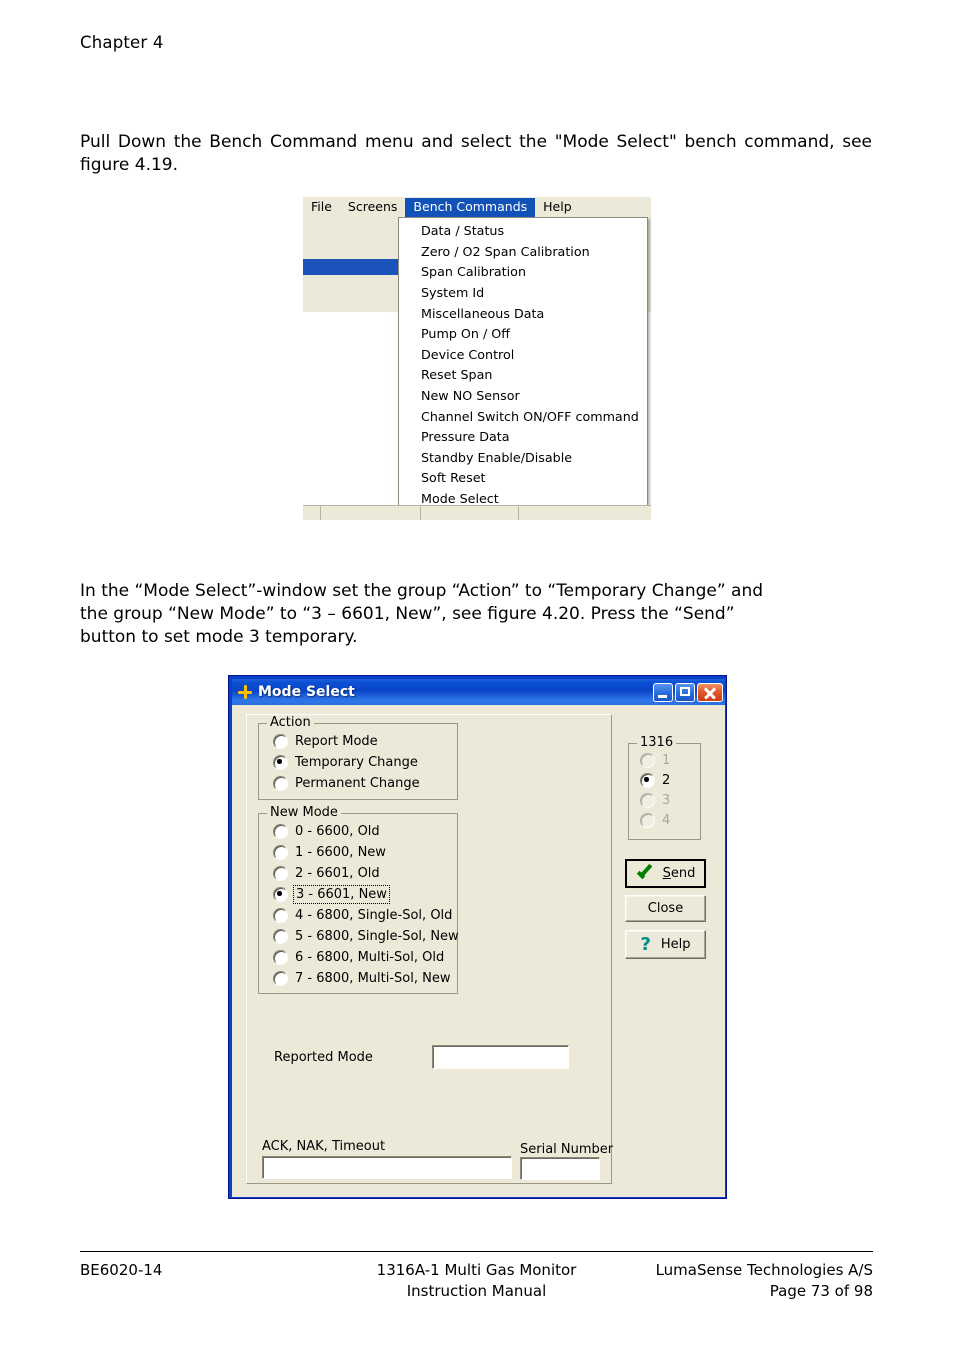 This screenshot has height=1350, width=954. What do you see at coordinates (341, 894) in the screenshot?
I see `radio-label: 3 - 6601, New` at bounding box center [341, 894].